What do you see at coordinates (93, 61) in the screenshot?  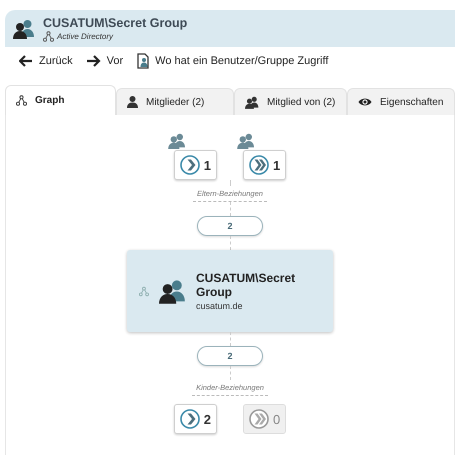 I see `arrow-right-icon` at bounding box center [93, 61].